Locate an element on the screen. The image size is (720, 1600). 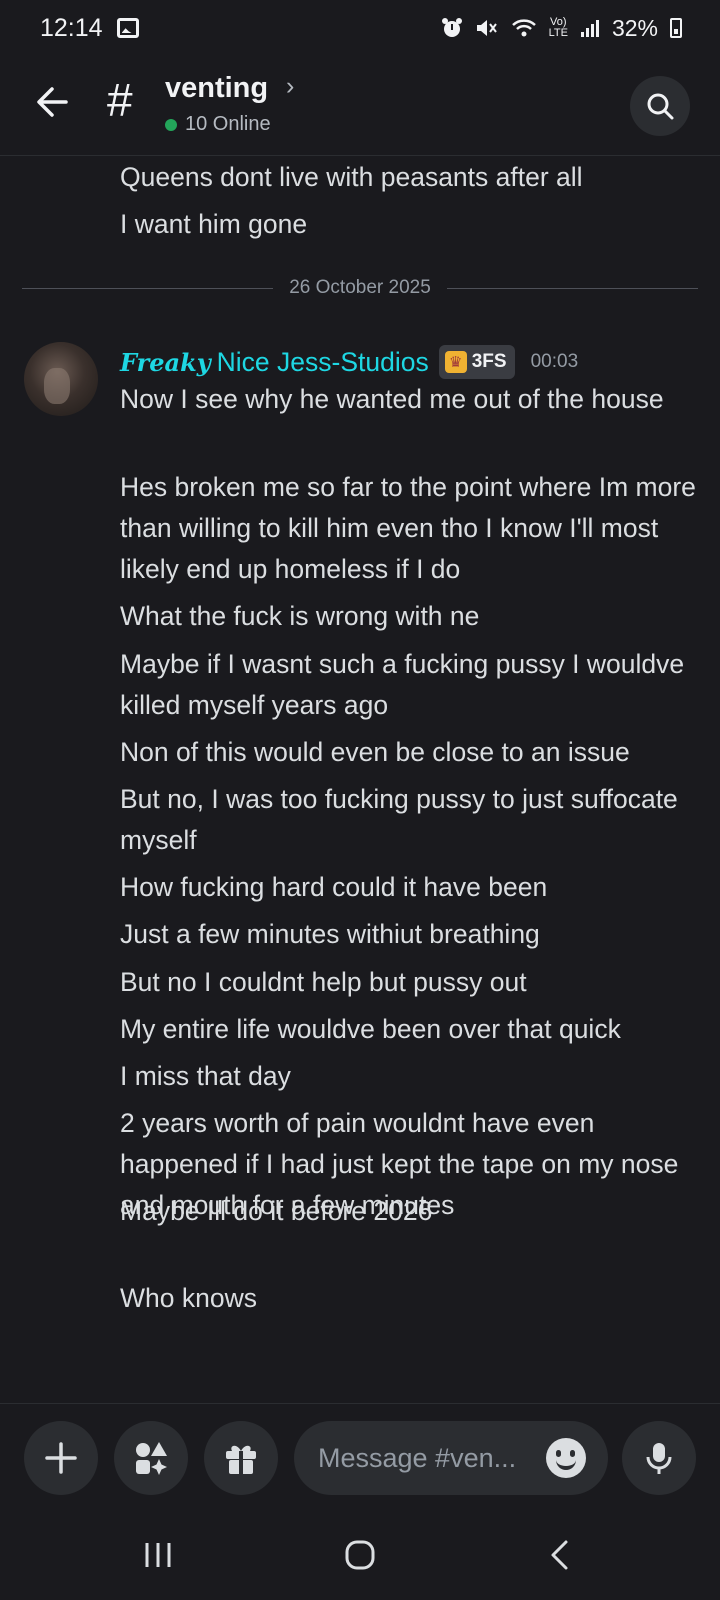
chevron-right-icon: › is located at coordinates (290, 86).